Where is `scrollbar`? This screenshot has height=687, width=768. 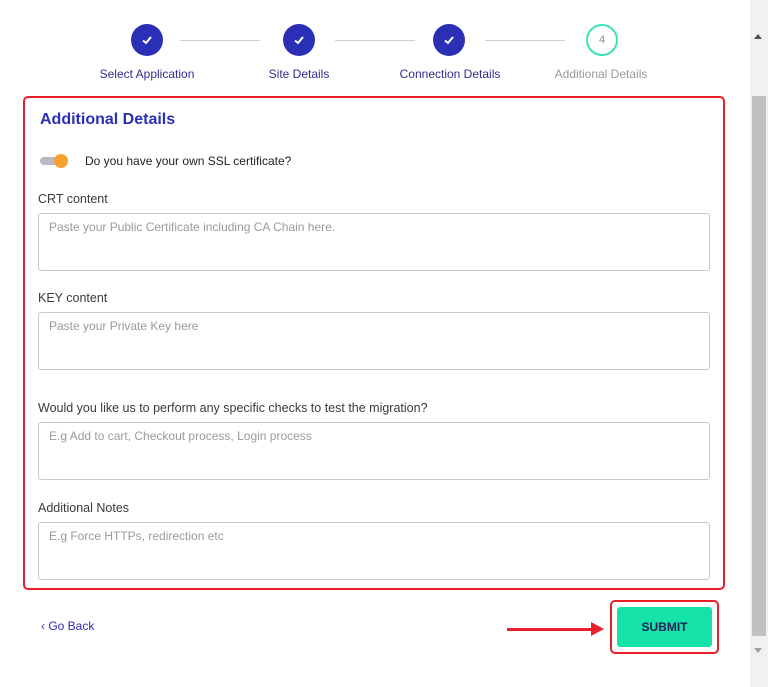 scrollbar is located at coordinates (759, 343).